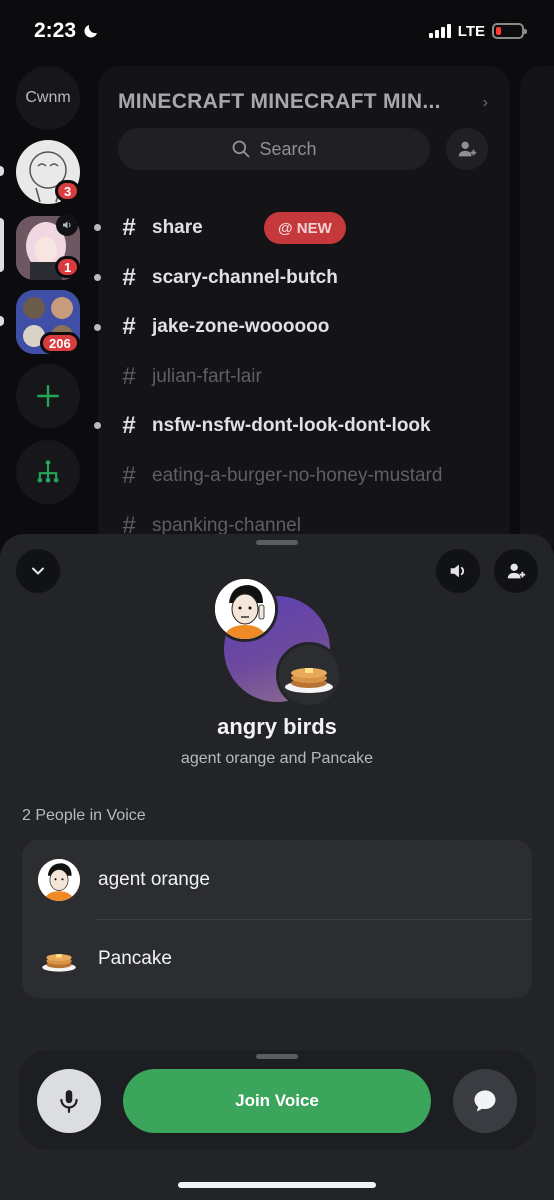 The height and width of the screenshot is (1200, 554). I want to click on sheet-grabber, so click(277, 542).